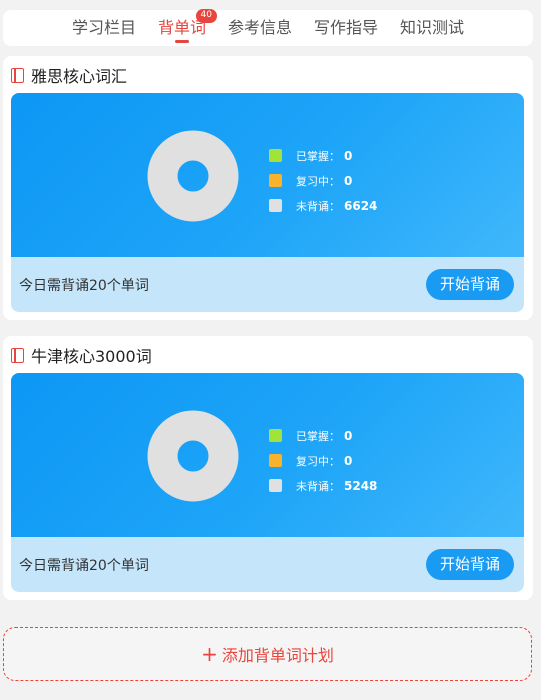 The height and width of the screenshot is (700, 541). Describe the element at coordinates (209, 654) in the screenshot. I see `plus-icon: +` at that location.